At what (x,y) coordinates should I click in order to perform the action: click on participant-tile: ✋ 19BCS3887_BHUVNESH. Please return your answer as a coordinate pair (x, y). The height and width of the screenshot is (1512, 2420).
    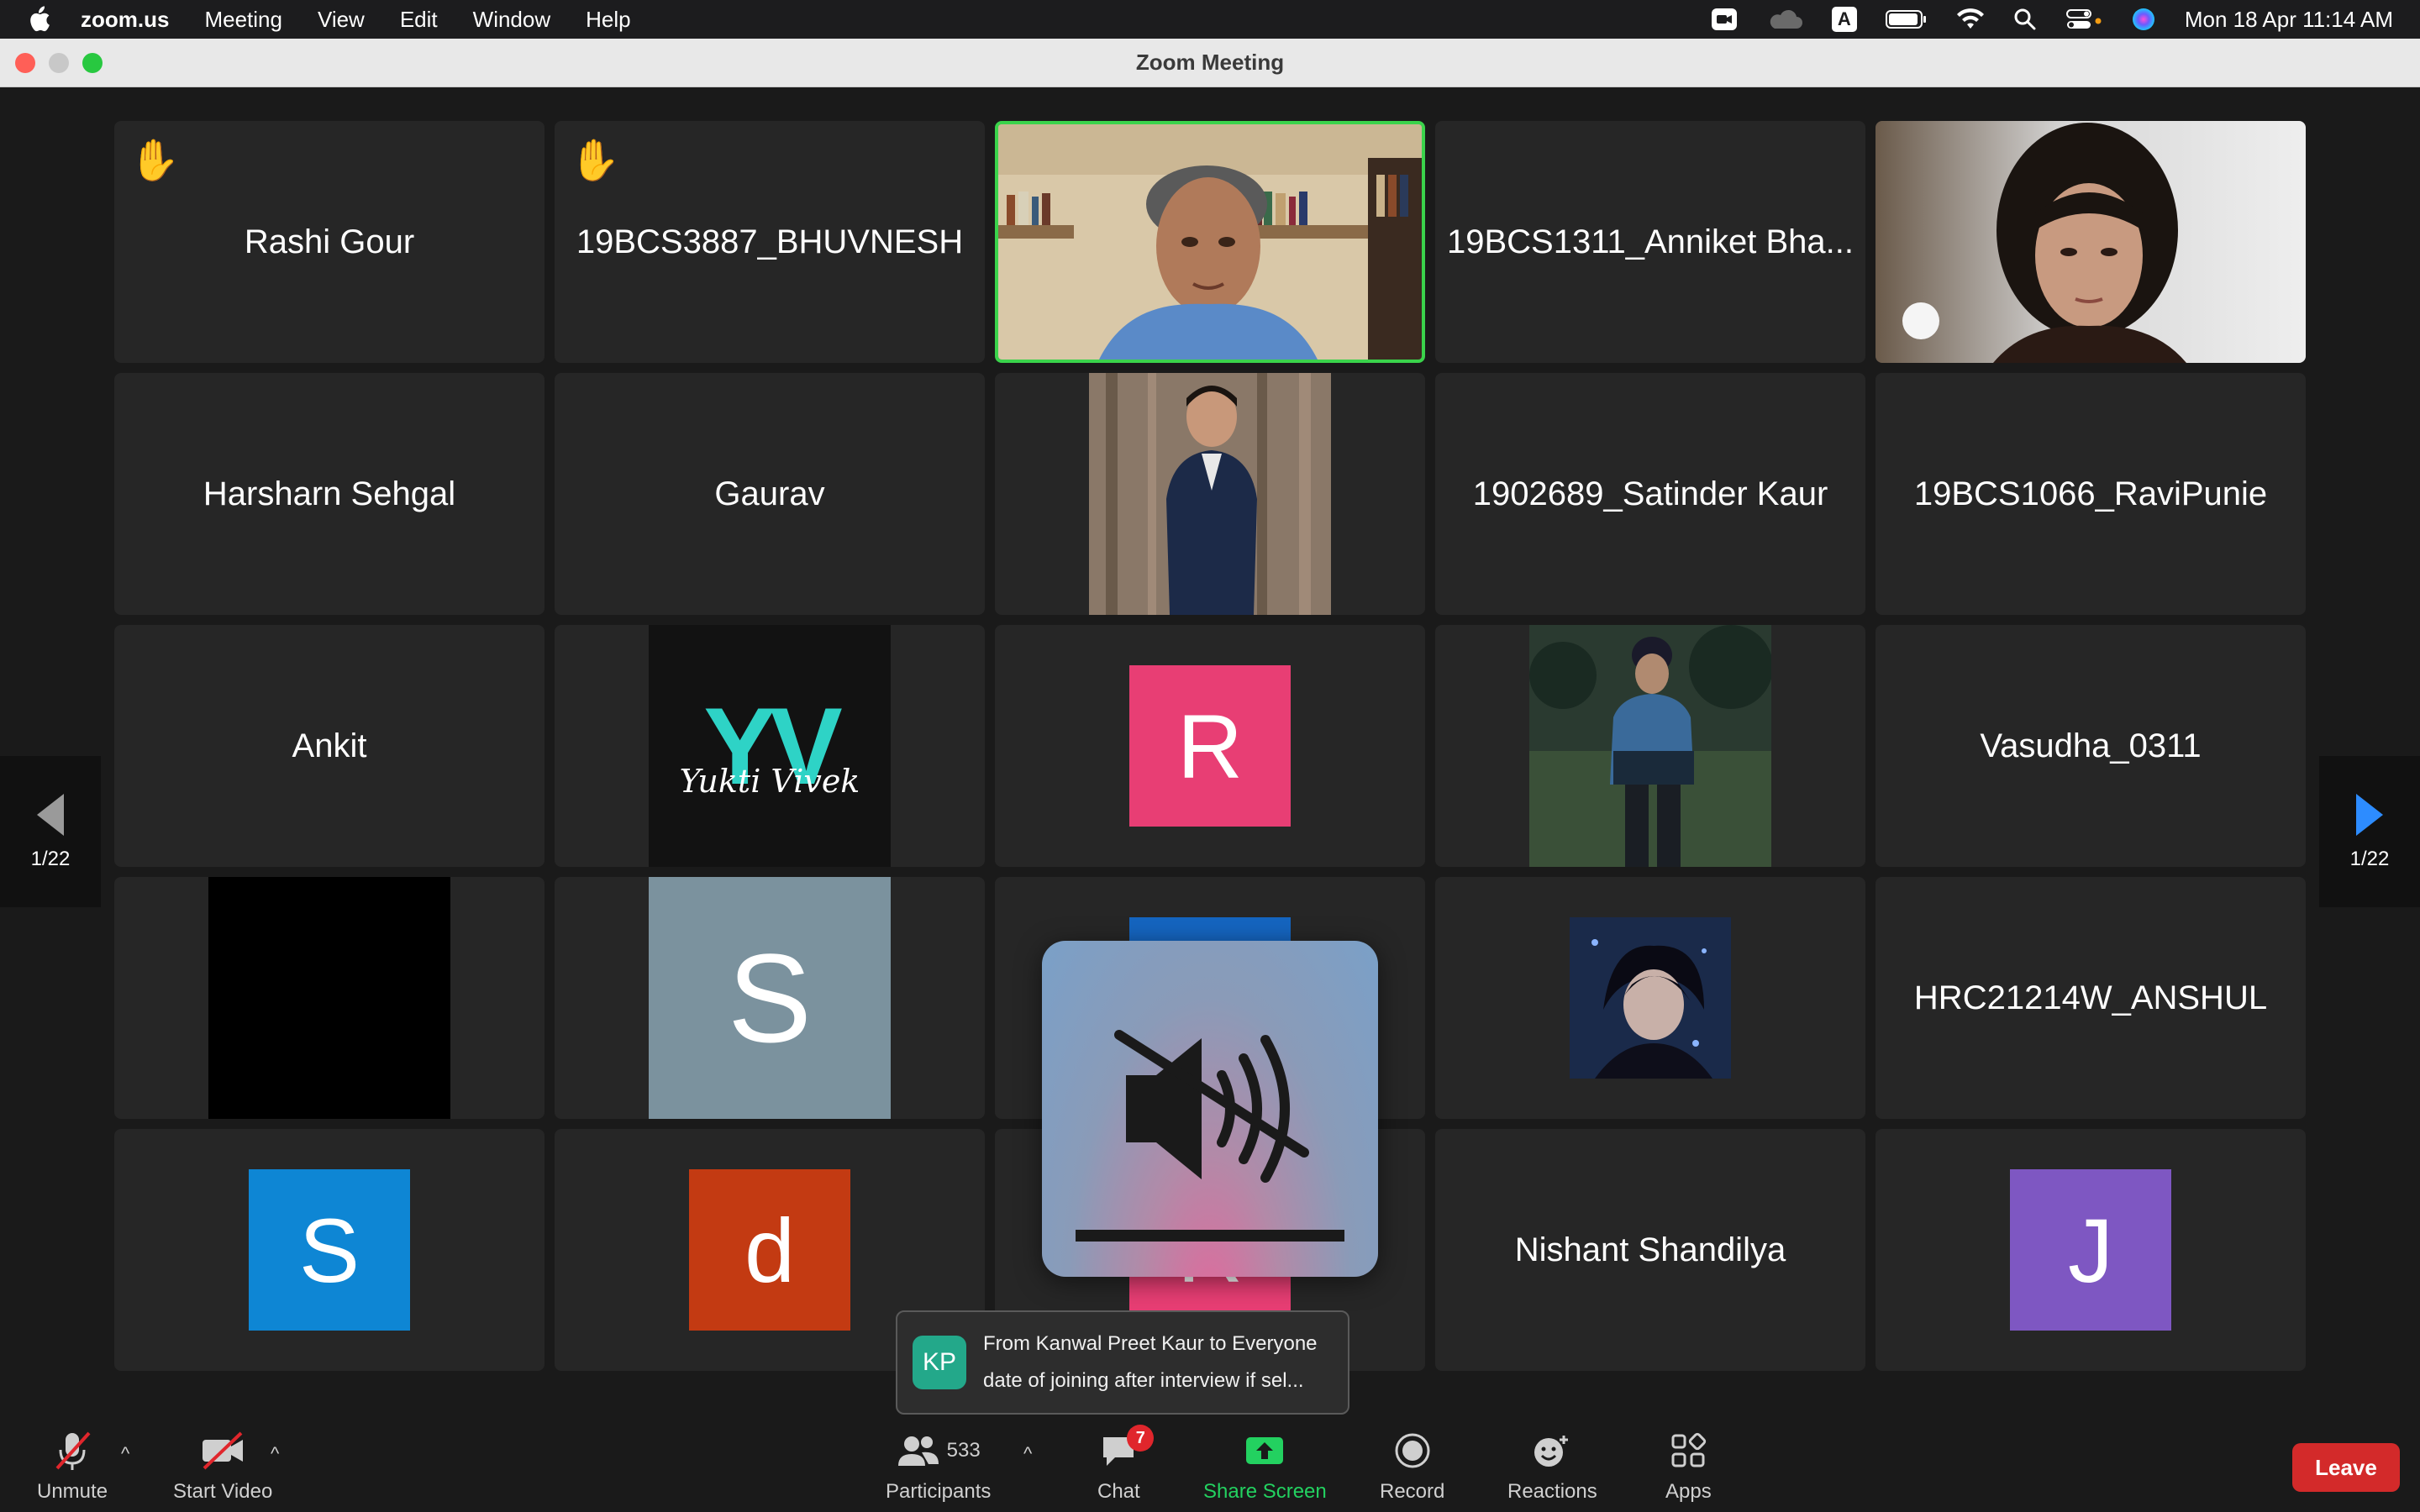
    Looking at the image, I should click on (770, 242).